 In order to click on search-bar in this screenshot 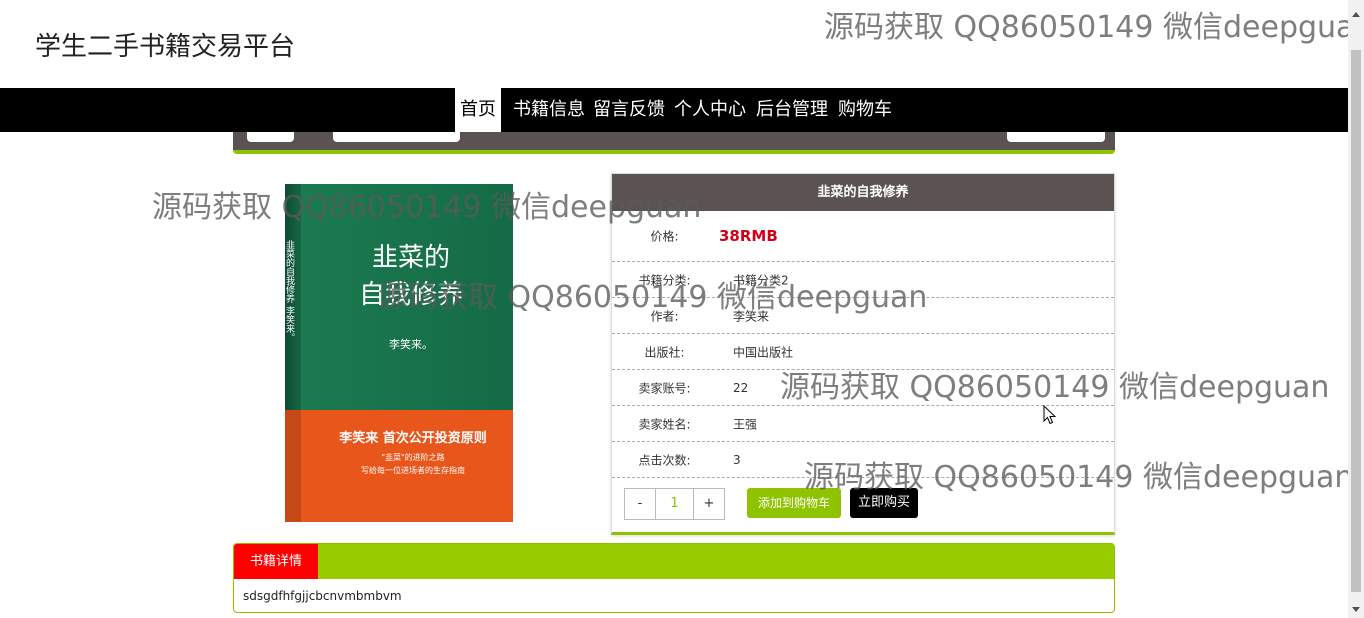, I will do `click(674, 143)`.